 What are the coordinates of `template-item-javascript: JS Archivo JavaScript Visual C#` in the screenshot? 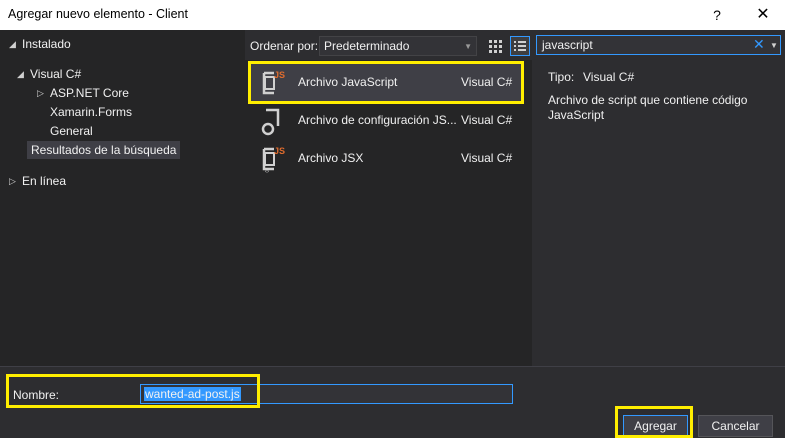 It's located at (386, 83).